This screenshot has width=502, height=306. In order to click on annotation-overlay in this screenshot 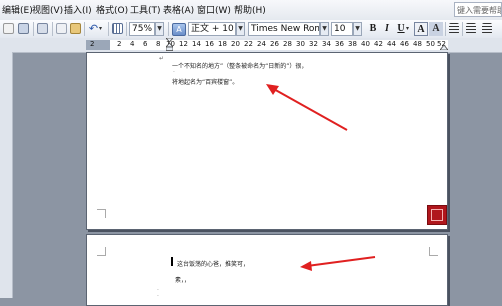, I will do `click(321, 177)`.